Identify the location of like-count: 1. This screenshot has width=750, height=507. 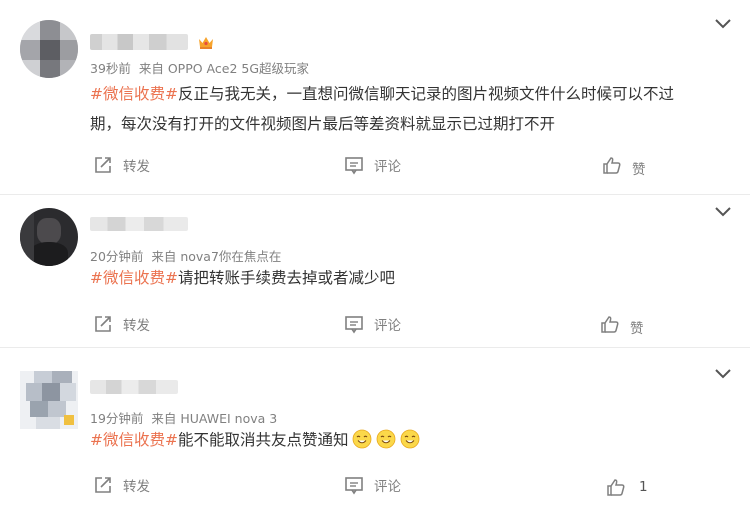
(643, 487).